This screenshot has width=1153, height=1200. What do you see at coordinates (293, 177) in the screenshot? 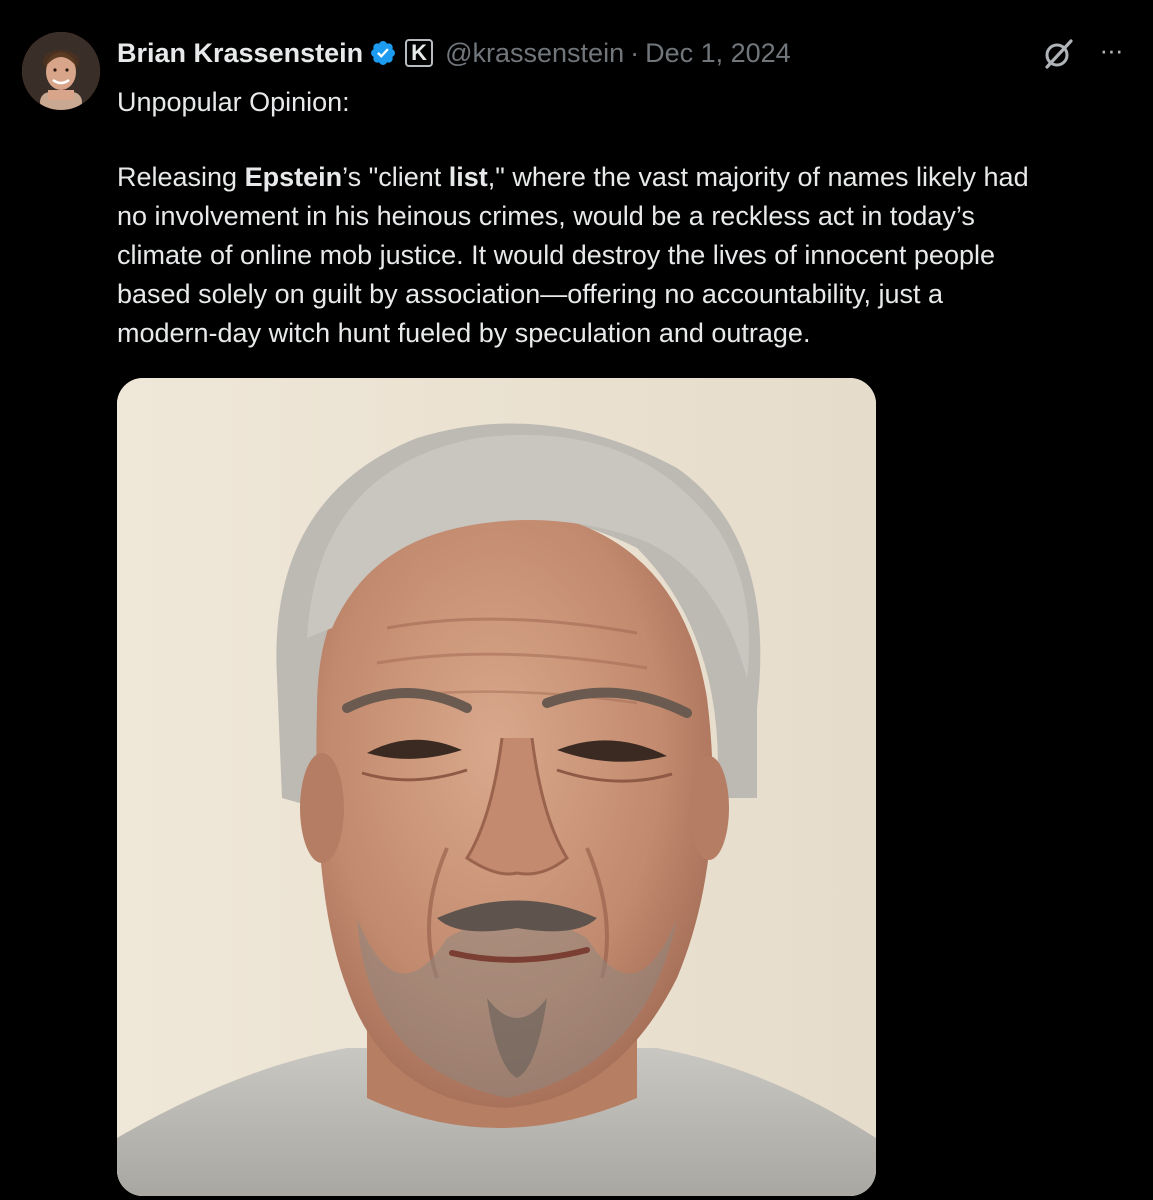
I see `bold-word-epstein: Epstein` at bounding box center [293, 177].